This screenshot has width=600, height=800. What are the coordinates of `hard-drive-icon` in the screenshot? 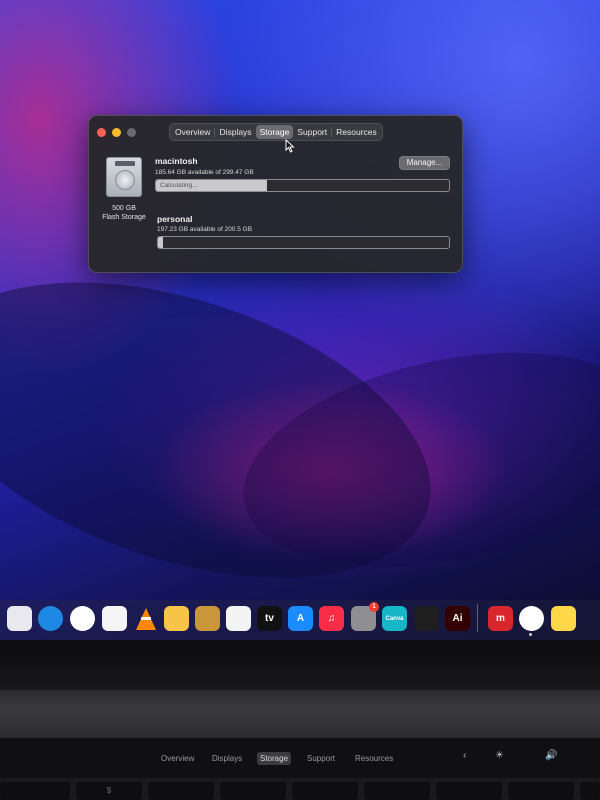 It's located at (124, 177).